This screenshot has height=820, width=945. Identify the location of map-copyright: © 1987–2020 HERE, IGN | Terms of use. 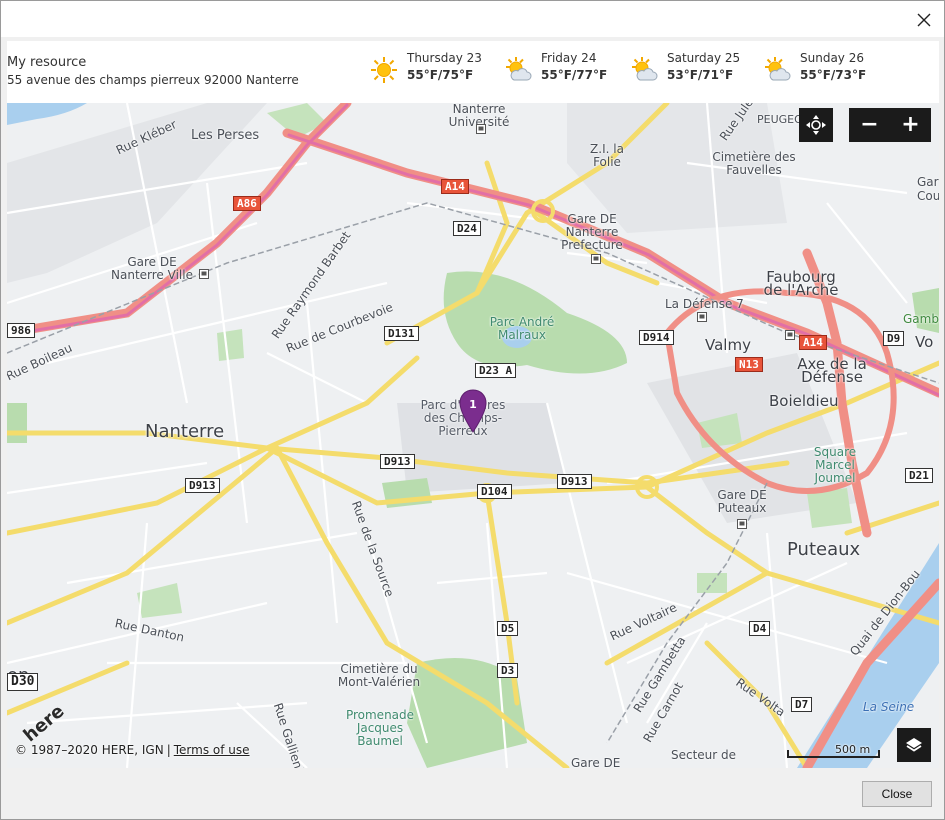
(132, 750).